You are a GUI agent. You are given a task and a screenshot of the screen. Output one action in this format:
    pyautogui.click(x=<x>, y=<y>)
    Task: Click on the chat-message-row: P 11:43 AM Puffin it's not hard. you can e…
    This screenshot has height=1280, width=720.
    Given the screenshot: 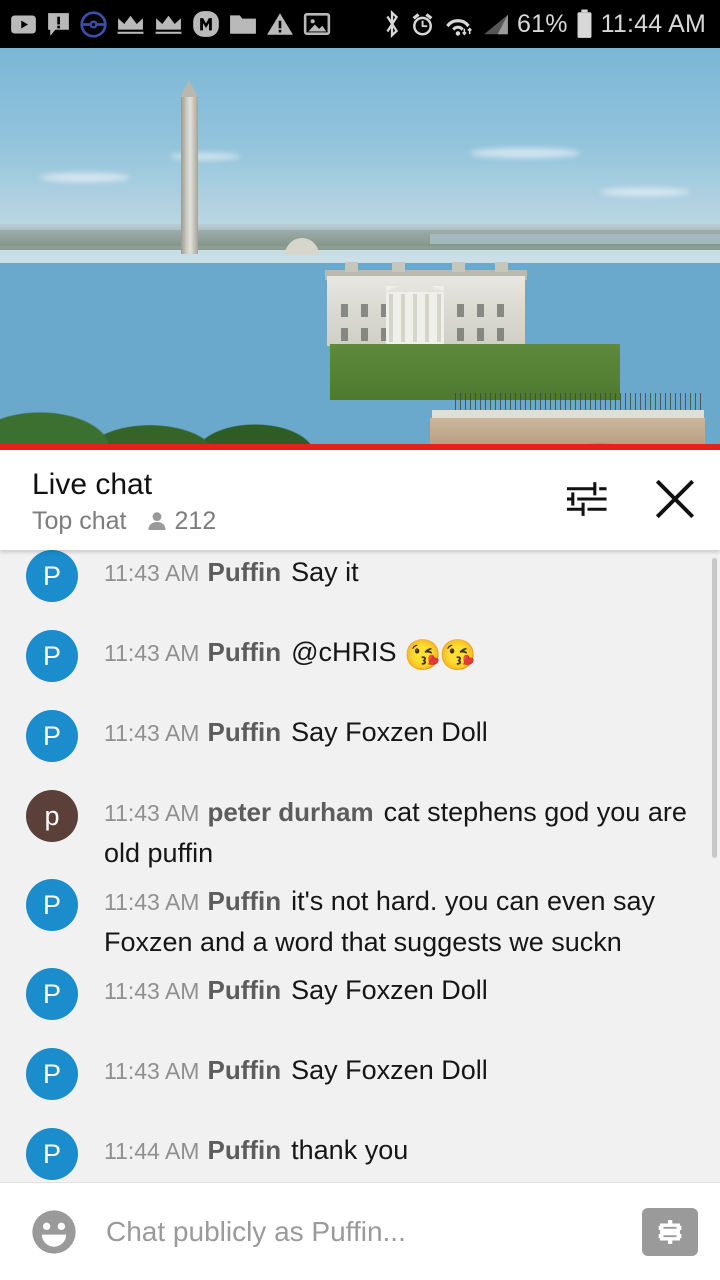 What is the action you would take?
    pyautogui.click(x=360, y=917)
    